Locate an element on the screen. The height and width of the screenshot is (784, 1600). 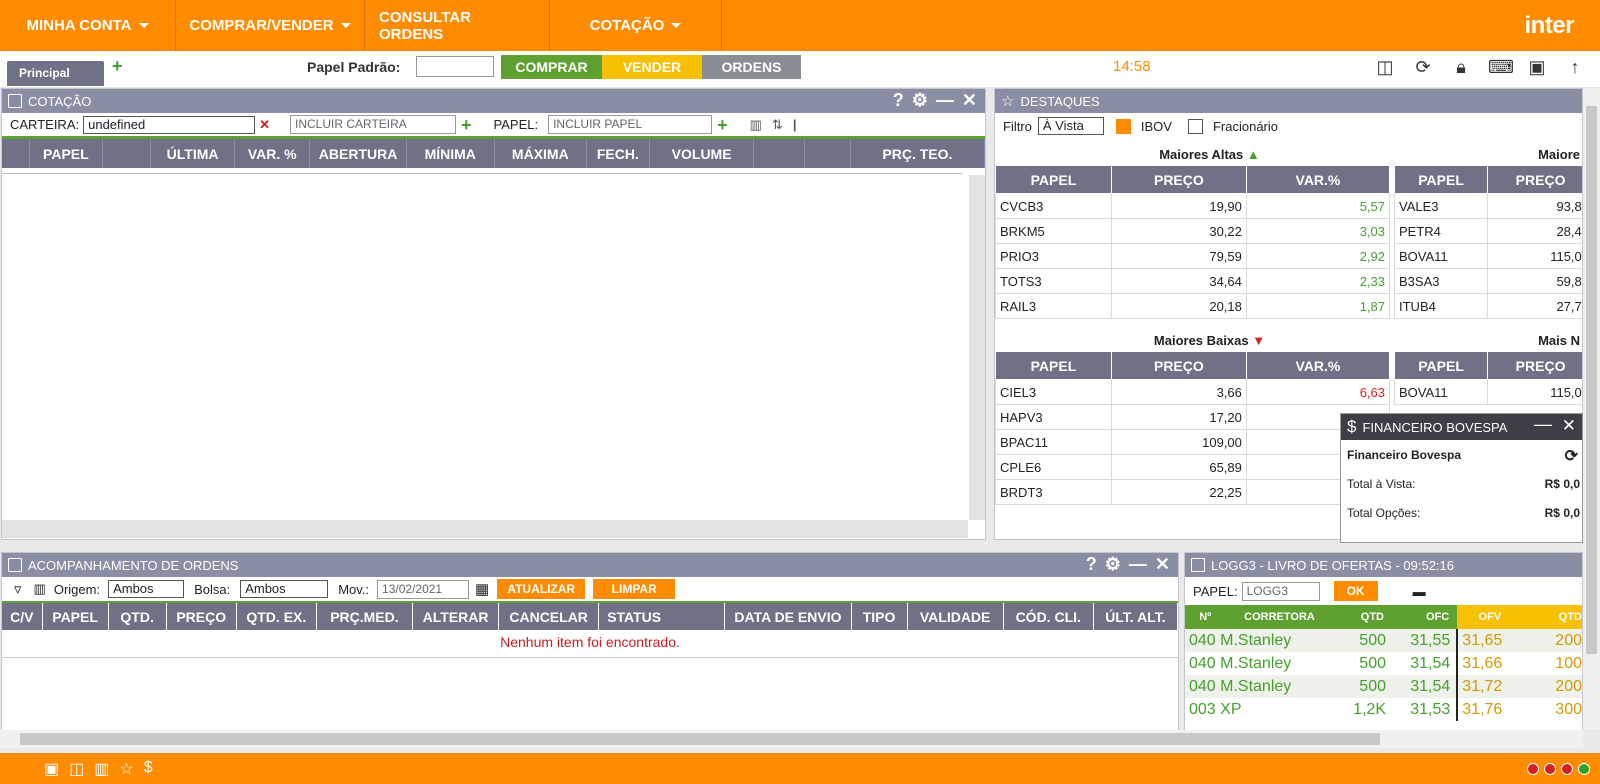
column-header: MÁXIMA is located at coordinates (540, 153).